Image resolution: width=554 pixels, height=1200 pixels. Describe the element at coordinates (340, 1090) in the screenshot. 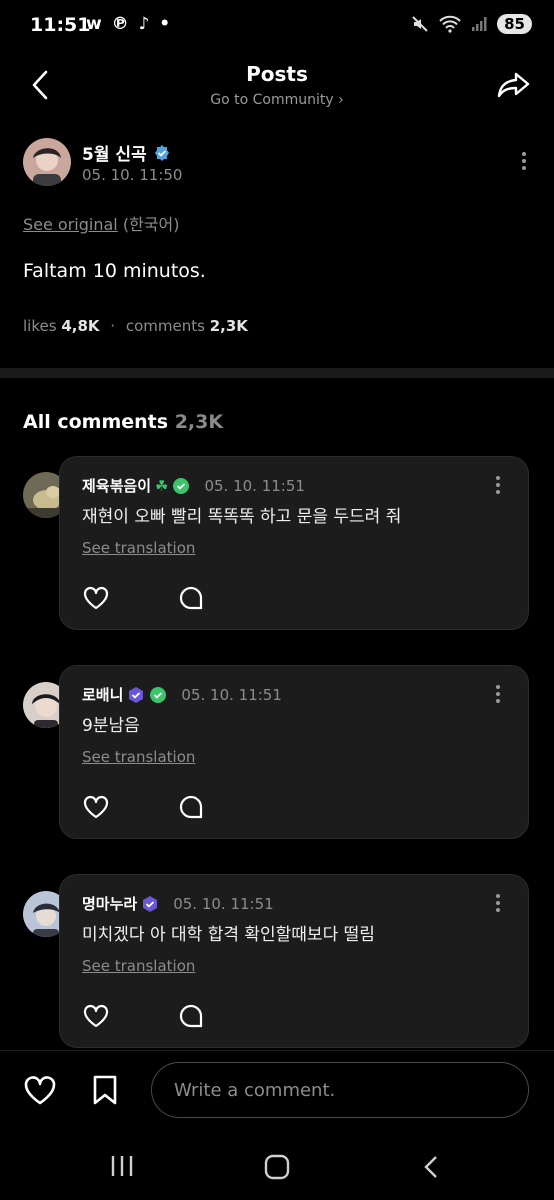

I see `comment-input` at that location.